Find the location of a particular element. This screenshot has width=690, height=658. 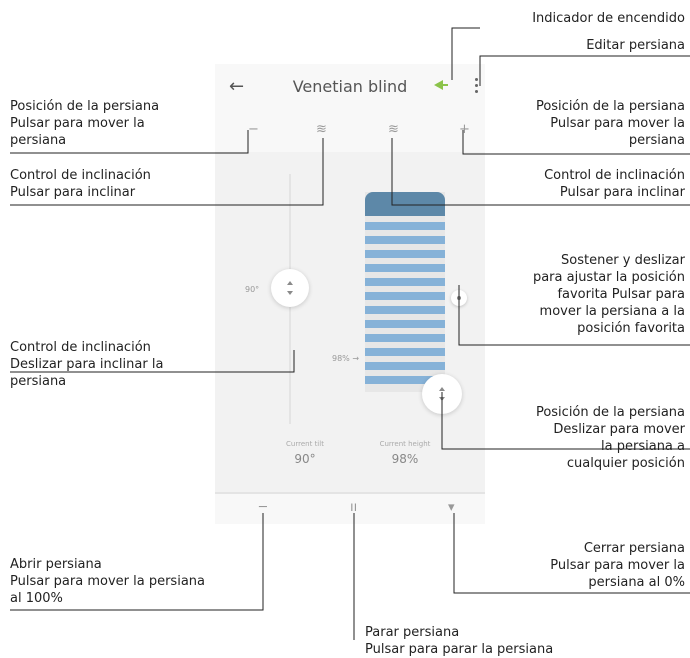

leader-power is located at coordinates (465, 53).